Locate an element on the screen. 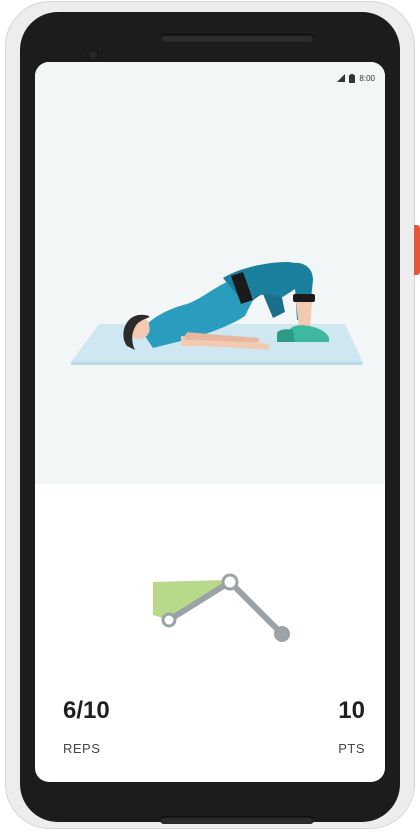 Image resolution: width=420 pixels, height=832 pixels. top-speaker is located at coordinates (237, 38).